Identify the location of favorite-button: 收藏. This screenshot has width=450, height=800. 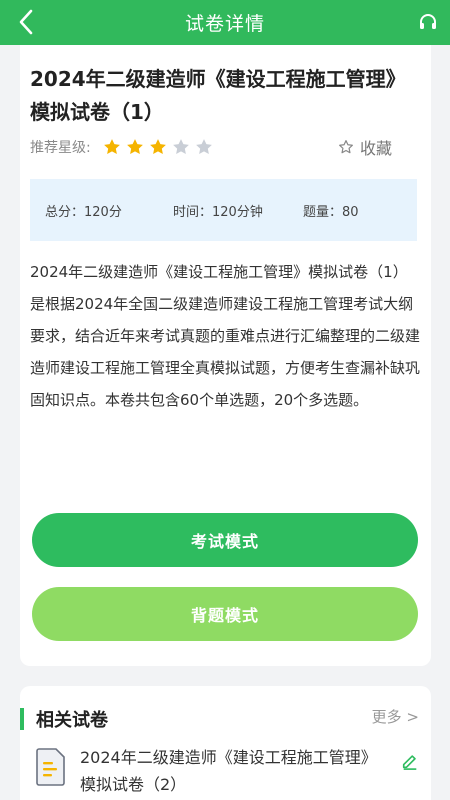
(365, 147).